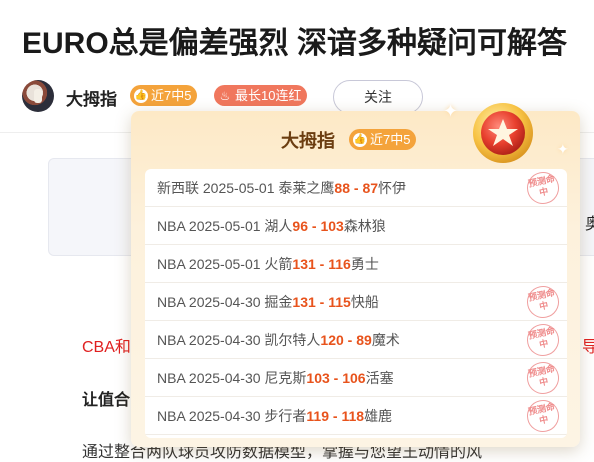 The width and height of the screenshot is (594, 462). What do you see at coordinates (589, 224) in the screenshot?
I see `info-box-text: 奥` at bounding box center [589, 224].